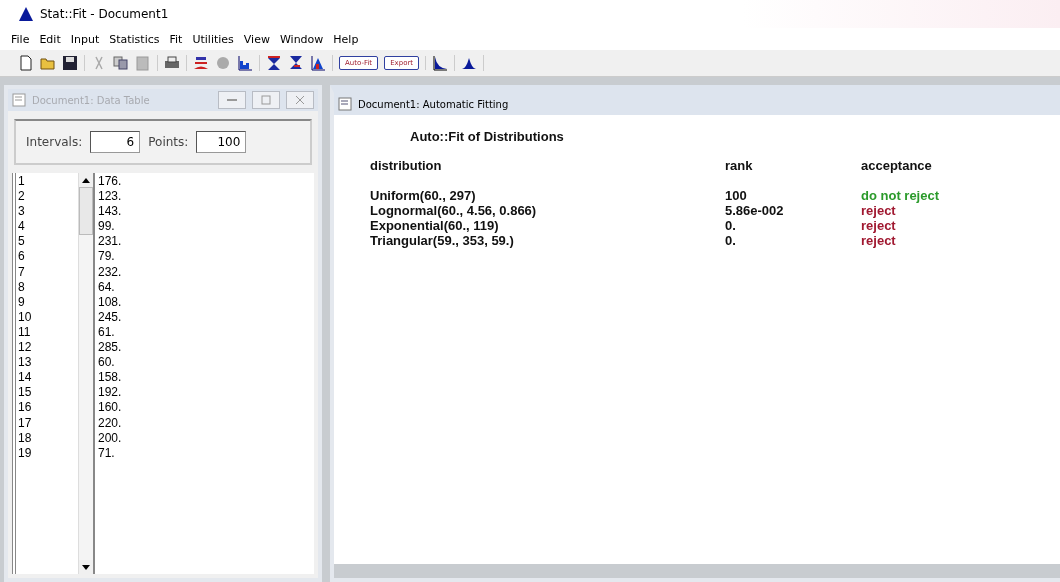 The height and width of the screenshot is (582, 1060). I want to click on column-header: rank, so click(739, 165).